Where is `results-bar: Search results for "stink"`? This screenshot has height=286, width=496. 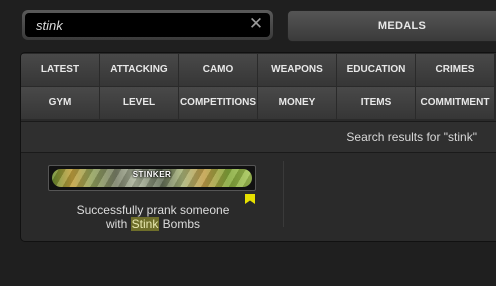
results-bar: Search results for "stink" is located at coordinates (258, 137).